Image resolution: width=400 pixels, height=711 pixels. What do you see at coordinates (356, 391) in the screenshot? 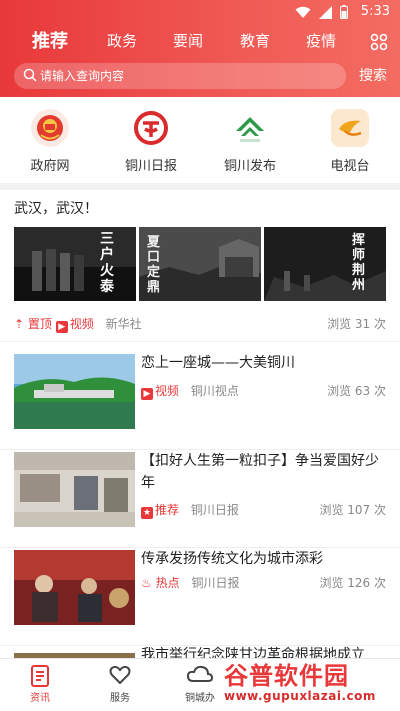
I see `news-views: 浏览 63 次` at bounding box center [356, 391].